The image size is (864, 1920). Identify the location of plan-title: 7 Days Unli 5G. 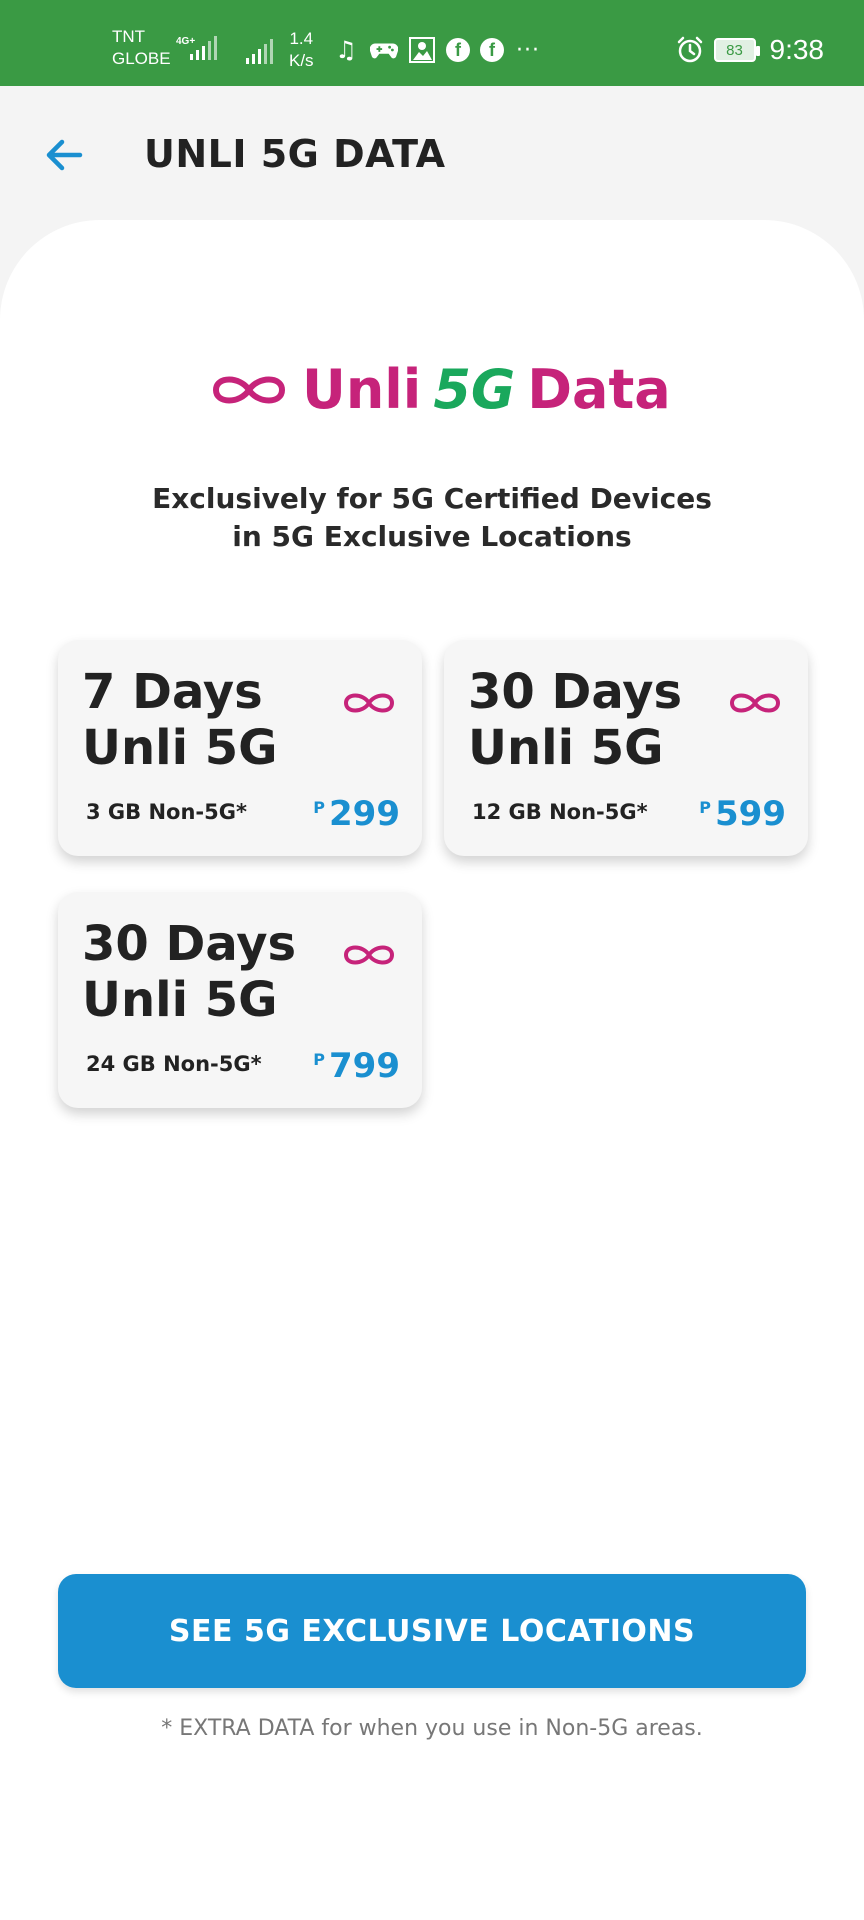
(180, 720).